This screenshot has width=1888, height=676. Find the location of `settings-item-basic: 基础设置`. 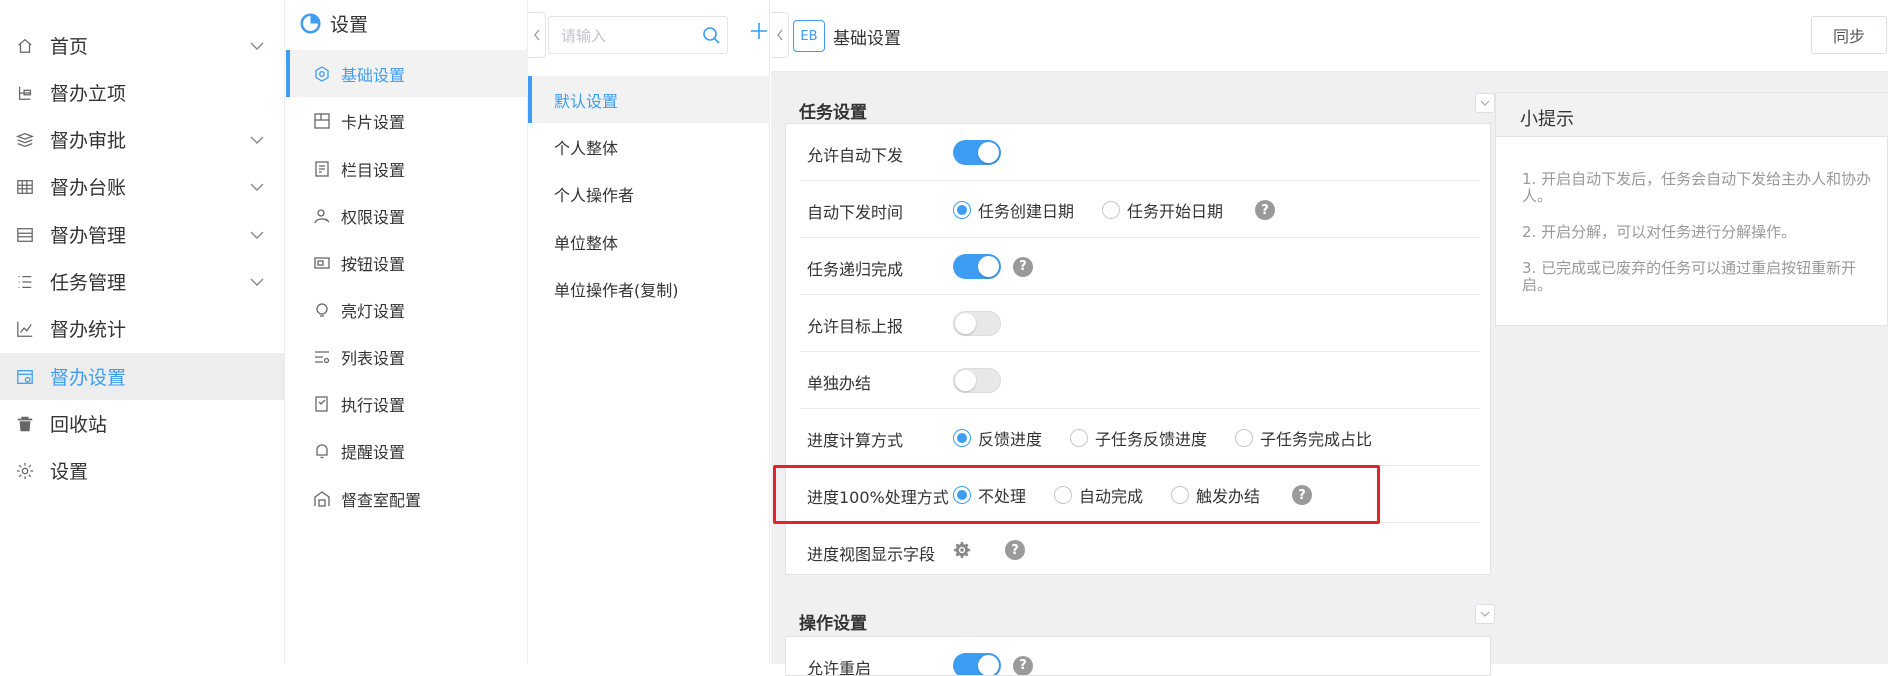

settings-item-basic: 基础设置 is located at coordinates (407, 73).